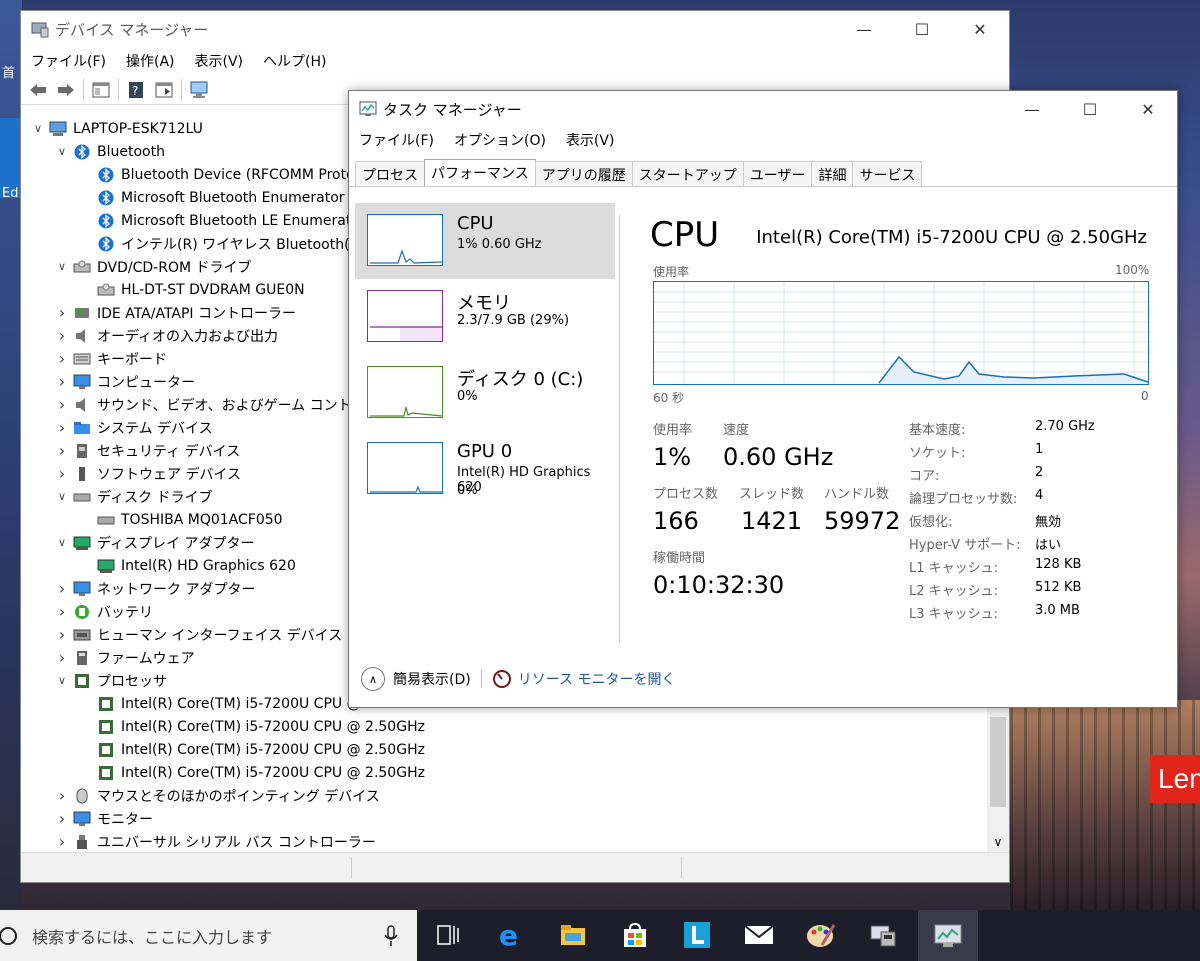 This screenshot has height=961, width=1200. Describe the element at coordinates (485, 451) in the screenshot. I see `sidebar-name: GPU 0` at that location.